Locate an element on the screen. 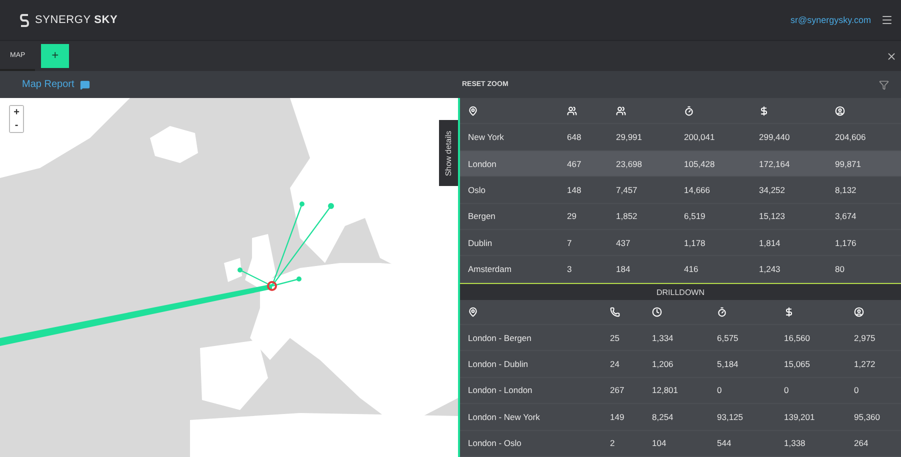 The height and width of the screenshot is (457, 901). logo-icon is located at coordinates (24, 20).